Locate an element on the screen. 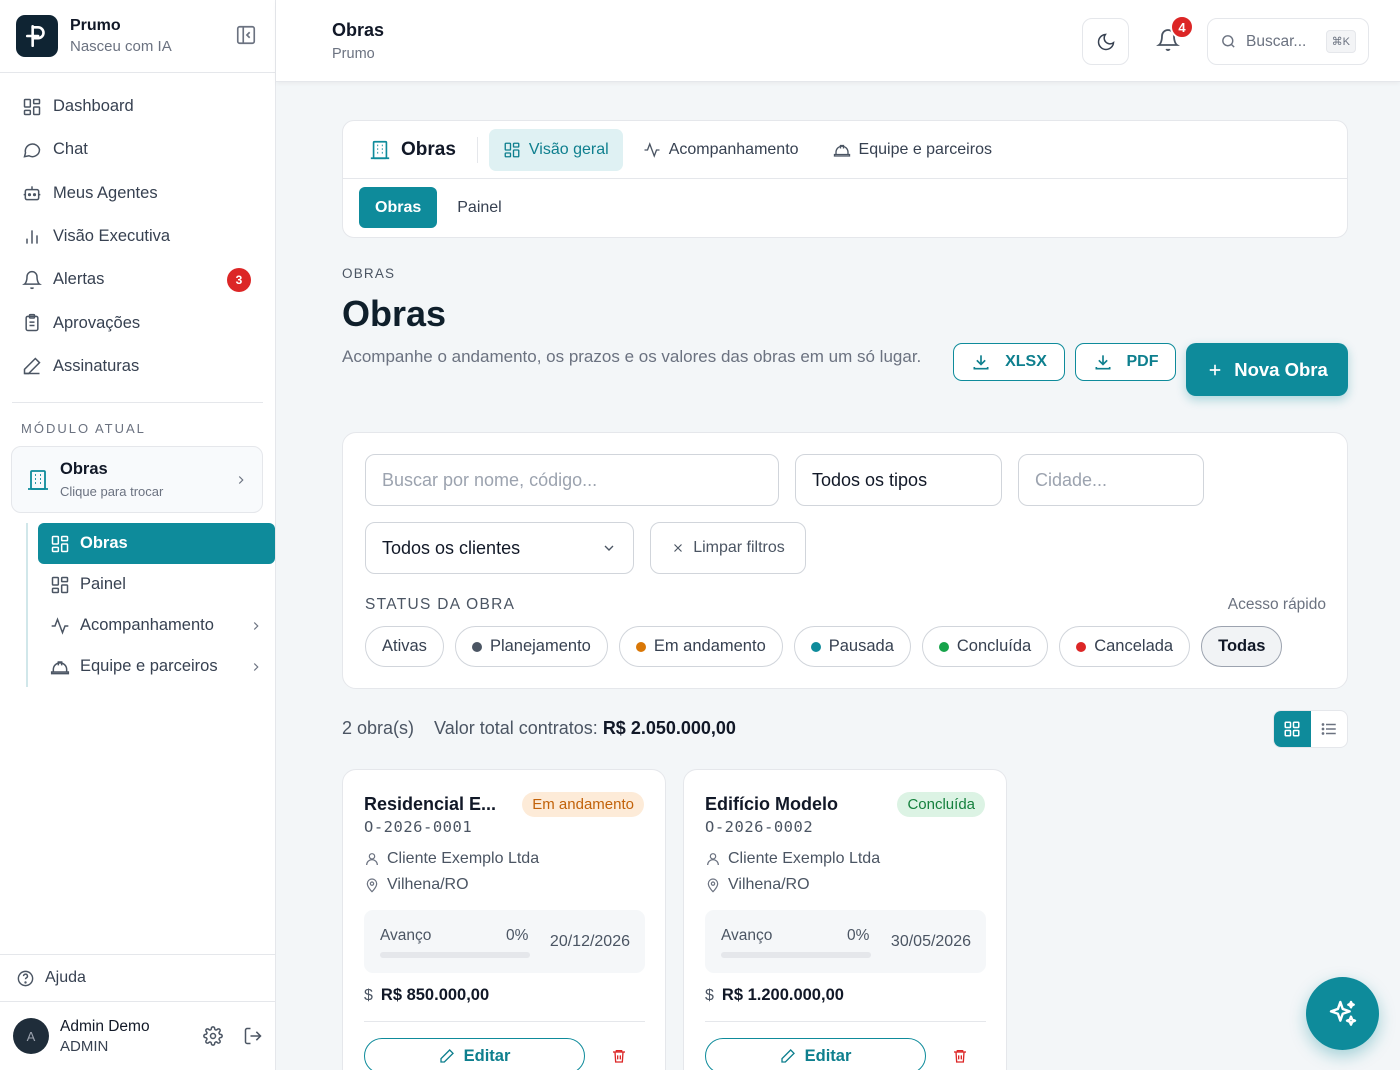 This screenshot has height=1070, width=1400. type-select: Todos os tipos is located at coordinates (898, 480).